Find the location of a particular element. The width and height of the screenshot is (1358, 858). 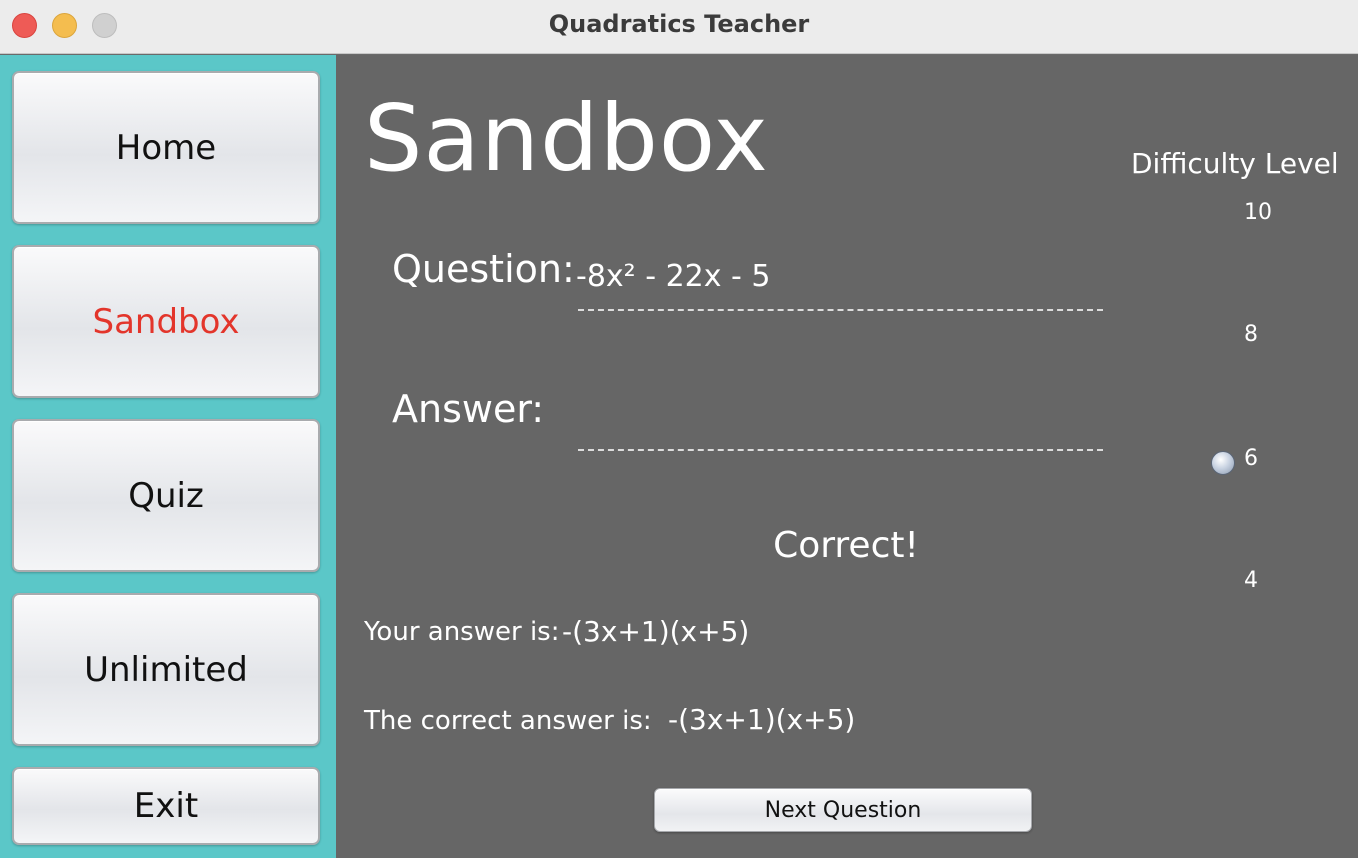

your-answer-label: Your answer is: is located at coordinates (462, 632).